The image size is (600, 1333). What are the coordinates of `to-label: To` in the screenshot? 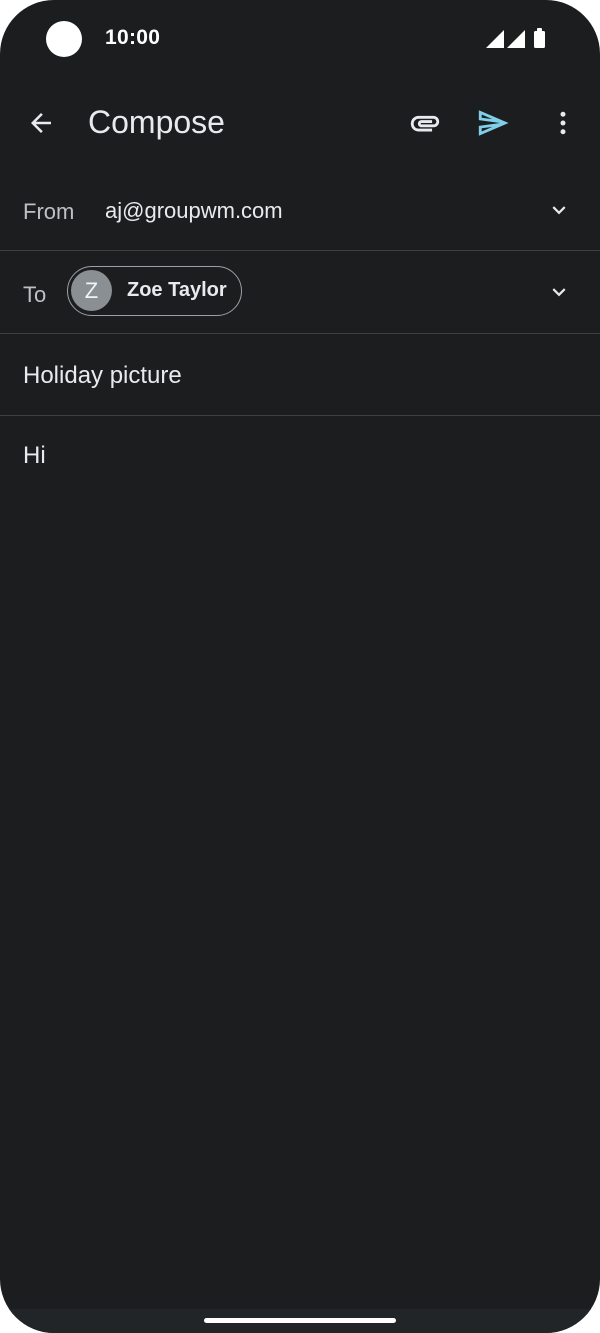 It's located at (35, 294).